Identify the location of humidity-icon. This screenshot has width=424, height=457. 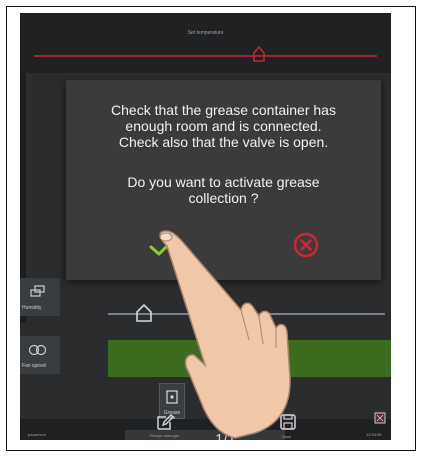
(37, 291).